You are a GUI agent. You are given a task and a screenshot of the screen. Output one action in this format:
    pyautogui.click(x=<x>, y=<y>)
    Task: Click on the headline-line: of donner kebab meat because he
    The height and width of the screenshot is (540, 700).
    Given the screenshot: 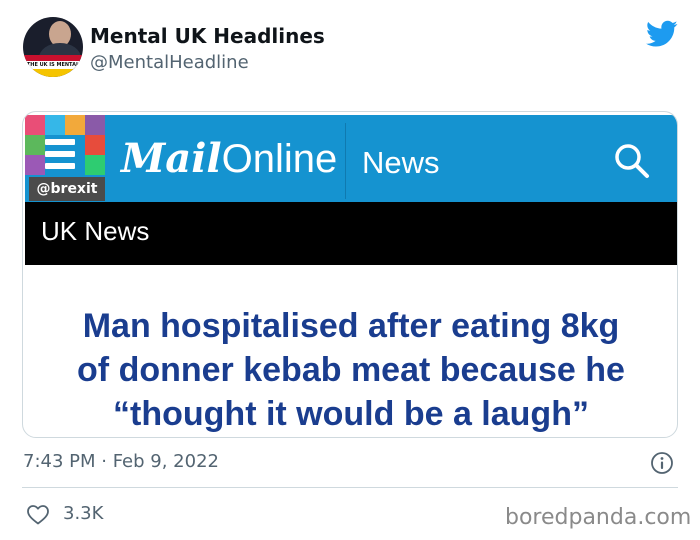 What is the action you would take?
    pyautogui.click(x=351, y=370)
    